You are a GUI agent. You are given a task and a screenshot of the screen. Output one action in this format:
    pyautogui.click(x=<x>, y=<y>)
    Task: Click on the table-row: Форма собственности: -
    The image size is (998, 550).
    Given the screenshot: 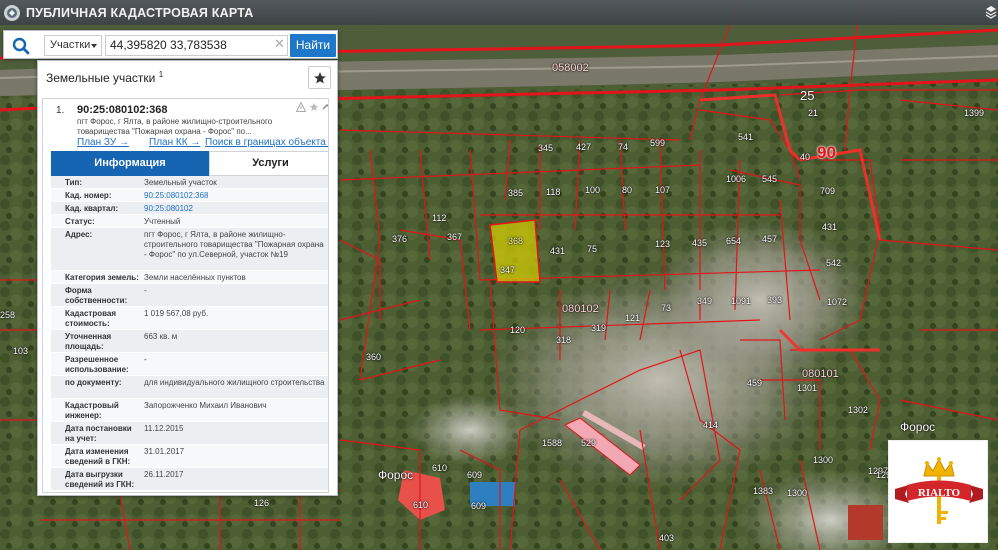 What is the action you would take?
    pyautogui.click(x=189, y=295)
    